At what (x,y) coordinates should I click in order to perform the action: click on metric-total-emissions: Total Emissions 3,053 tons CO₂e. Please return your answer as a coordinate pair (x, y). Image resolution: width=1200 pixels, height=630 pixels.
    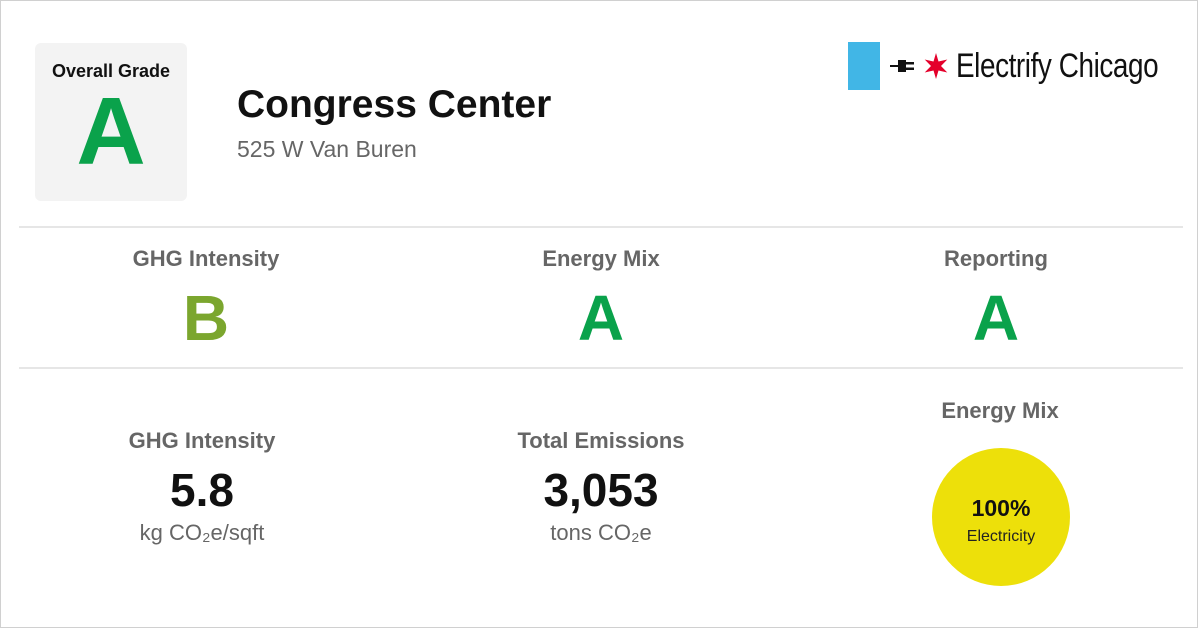
    Looking at the image, I should click on (601, 487).